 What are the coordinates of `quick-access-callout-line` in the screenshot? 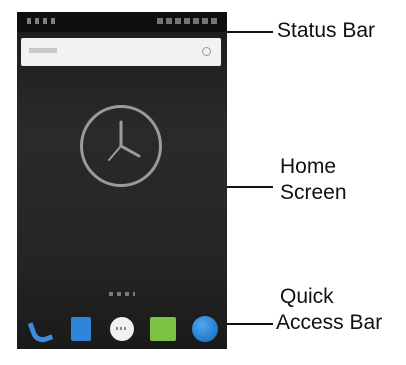 It's located at (250, 324).